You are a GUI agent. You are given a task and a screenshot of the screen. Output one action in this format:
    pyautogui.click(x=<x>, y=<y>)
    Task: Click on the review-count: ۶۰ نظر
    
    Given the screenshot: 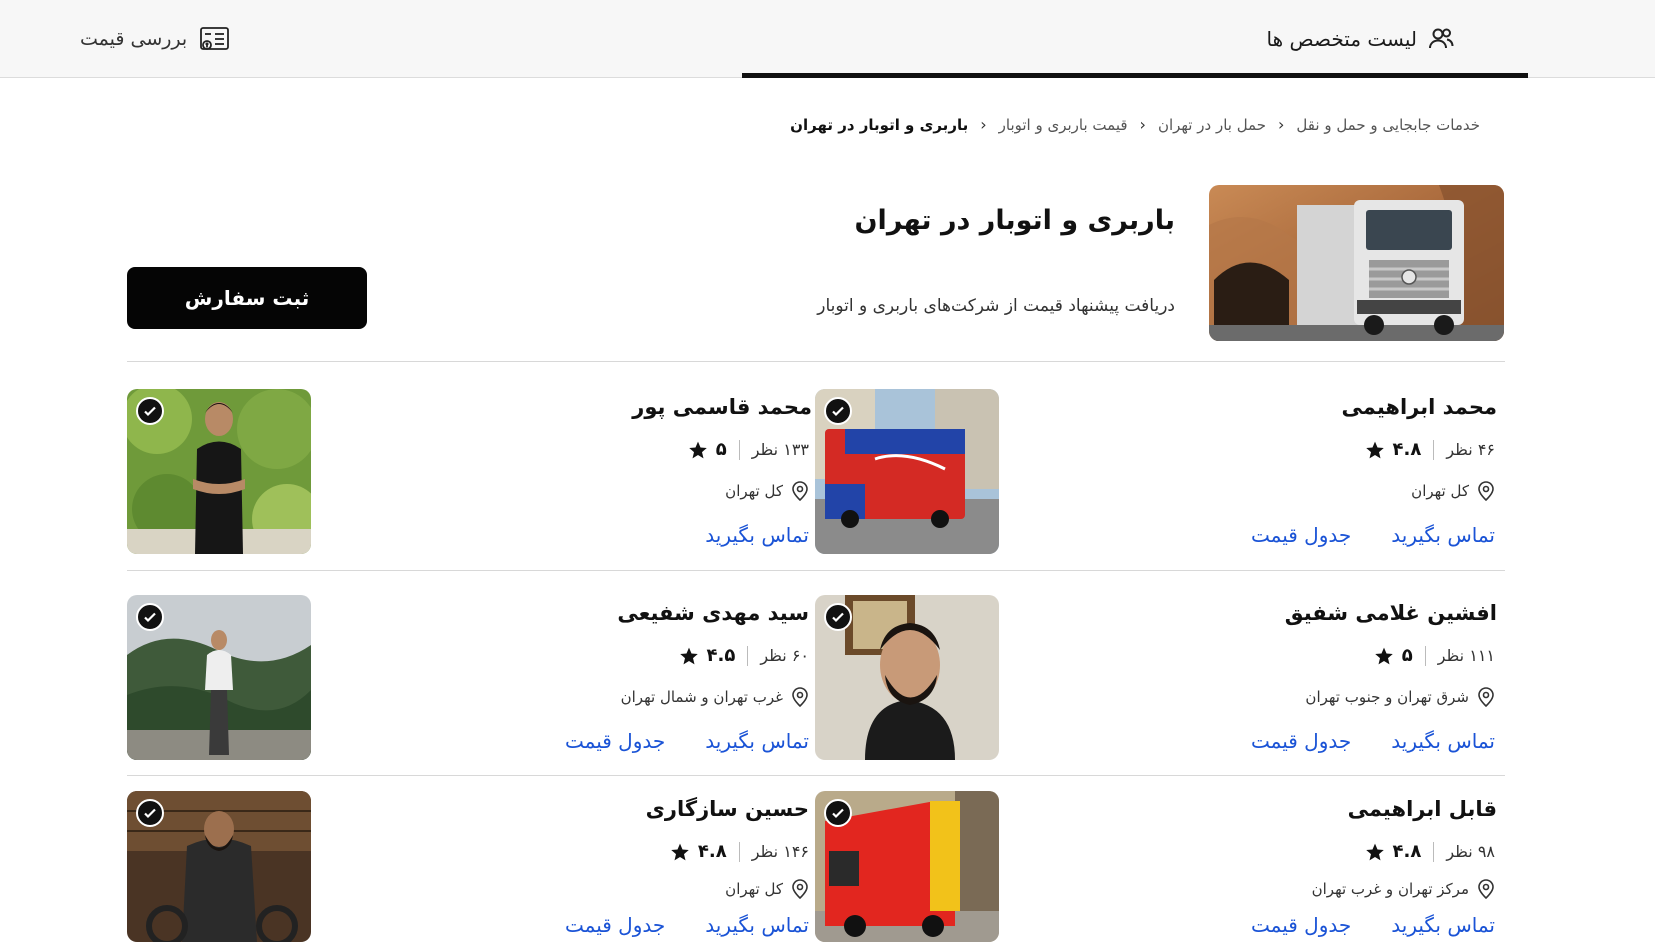 What is the action you would take?
    pyautogui.click(x=784, y=655)
    